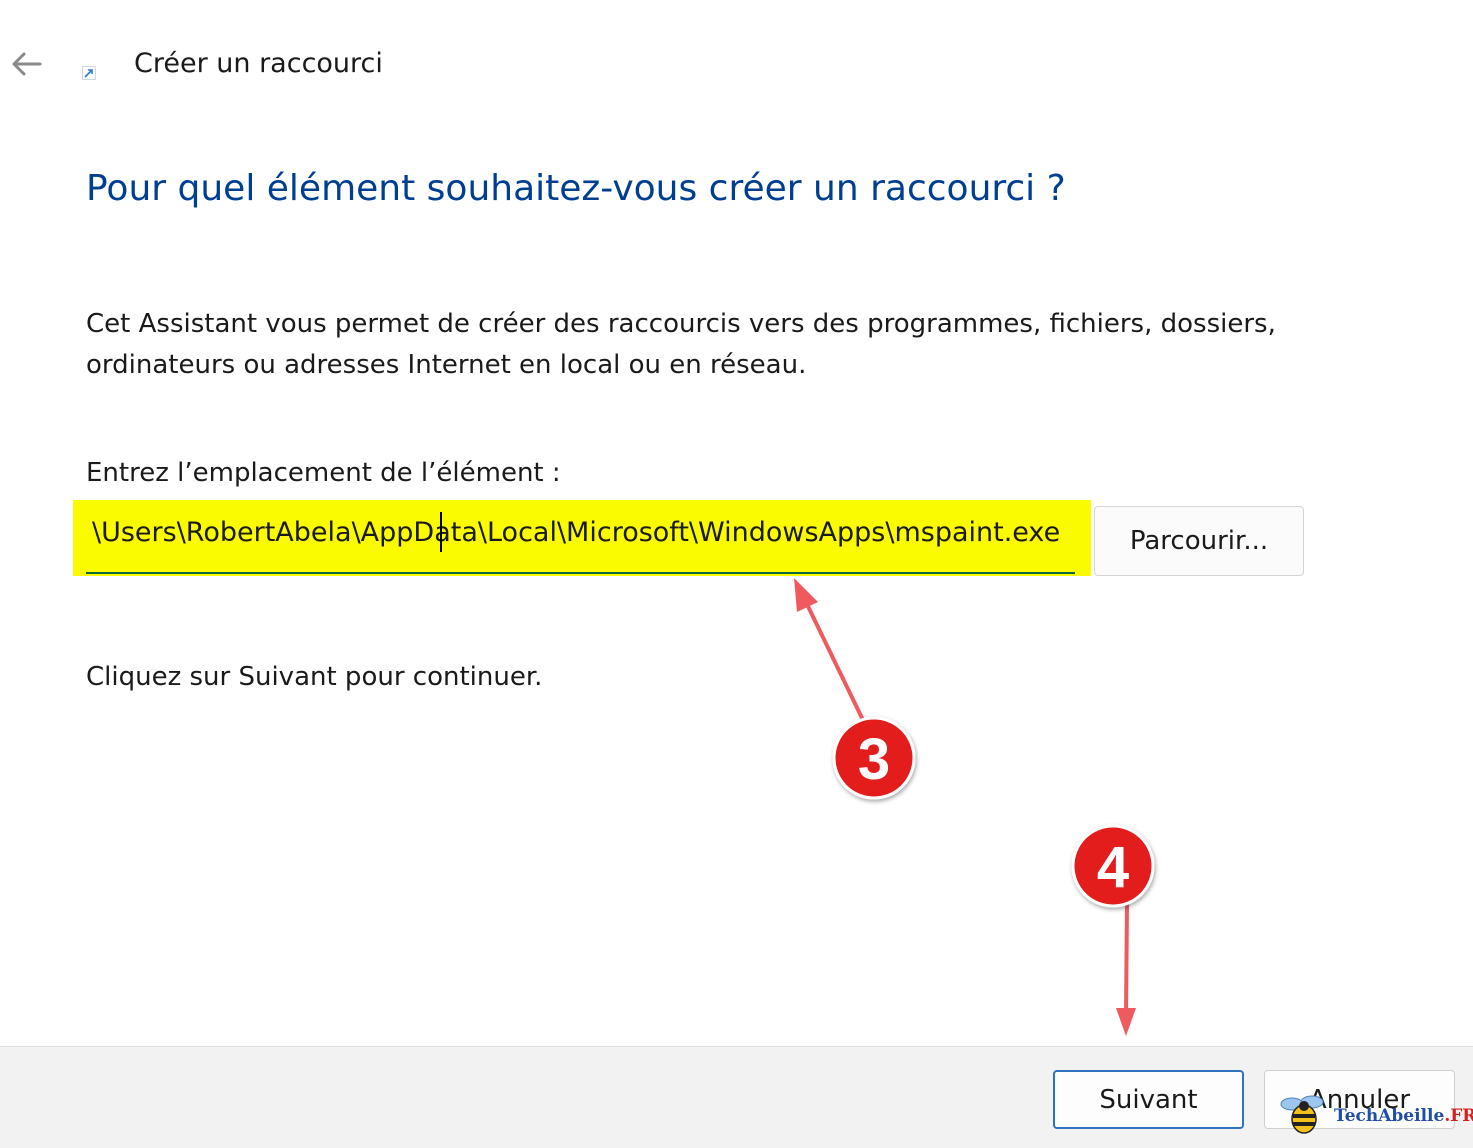  Describe the element at coordinates (314, 677) in the screenshot. I see `continue-instruction: Cliquez sur Suivant pour continuer.` at that location.